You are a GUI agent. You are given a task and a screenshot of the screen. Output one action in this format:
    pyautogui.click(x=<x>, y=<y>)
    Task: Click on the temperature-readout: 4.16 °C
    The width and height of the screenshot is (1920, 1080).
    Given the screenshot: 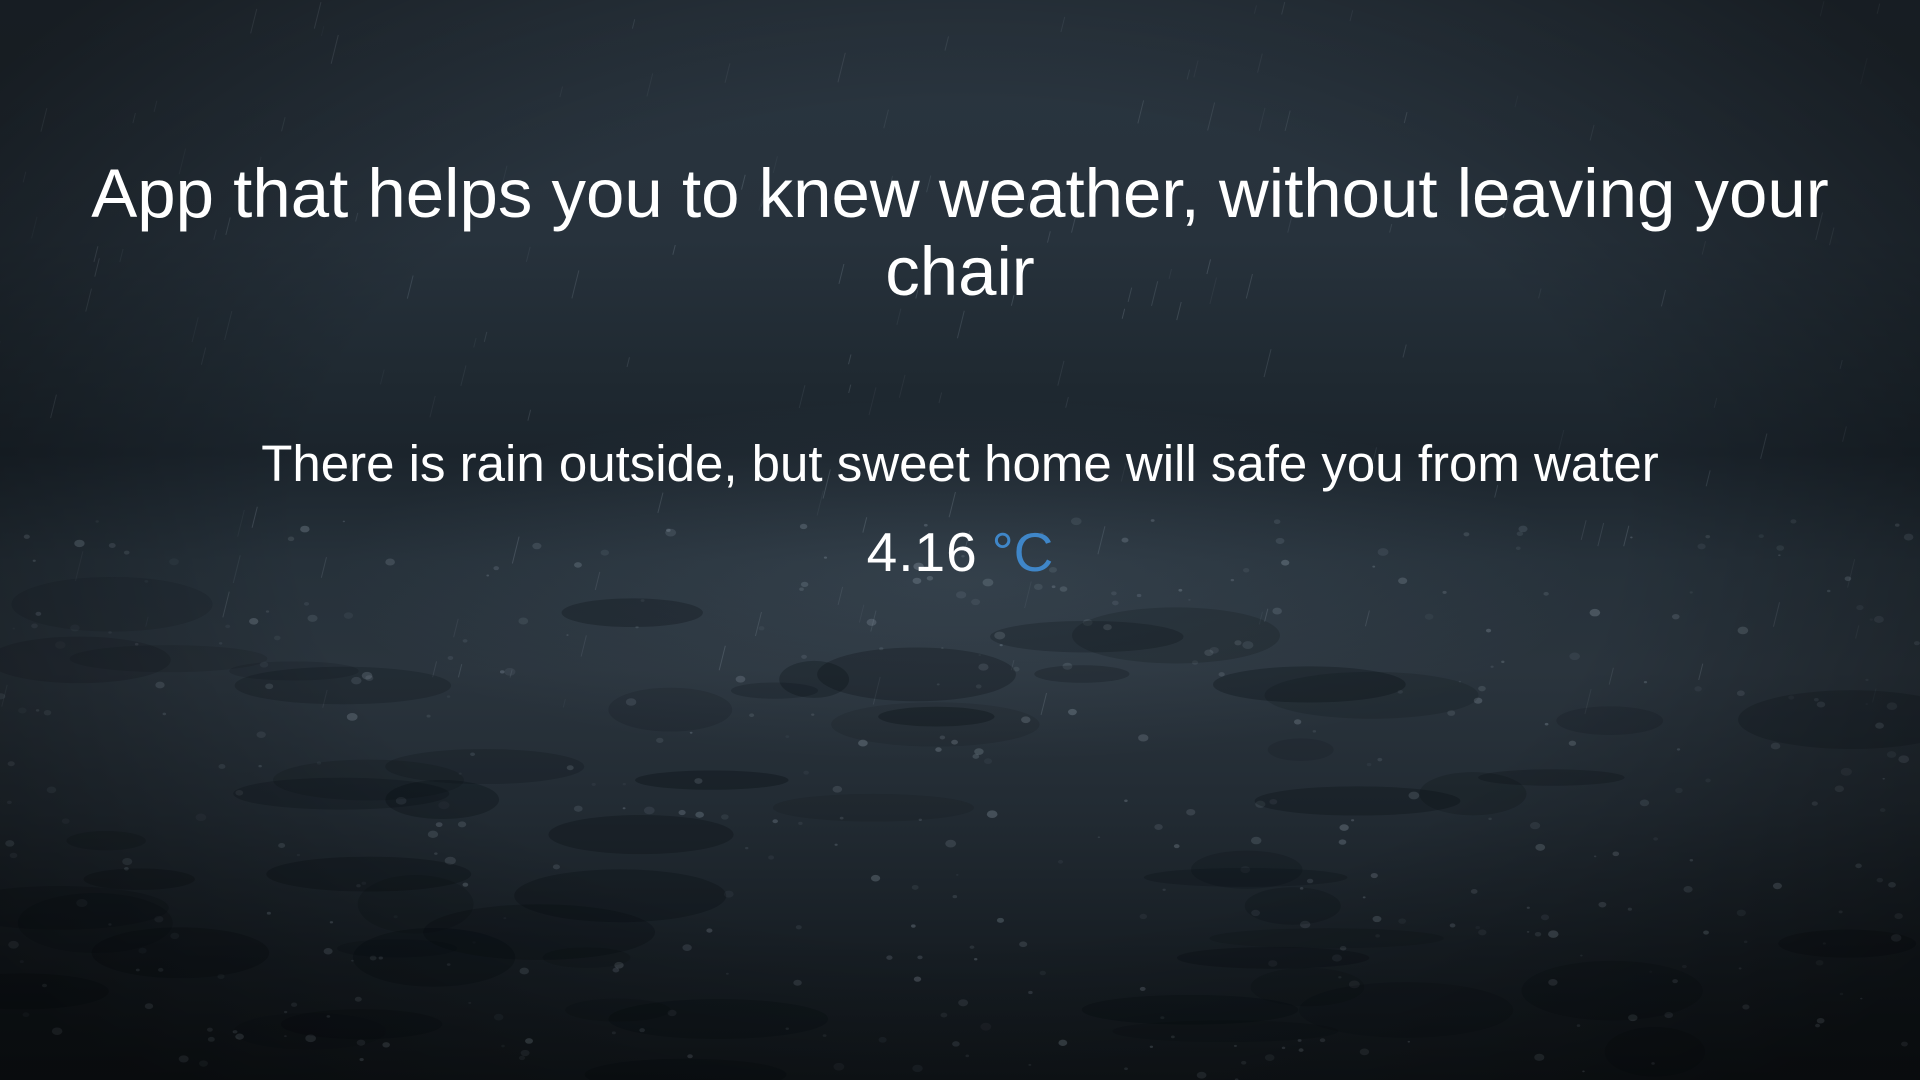 What is the action you would take?
    pyautogui.click(x=960, y=552)
    